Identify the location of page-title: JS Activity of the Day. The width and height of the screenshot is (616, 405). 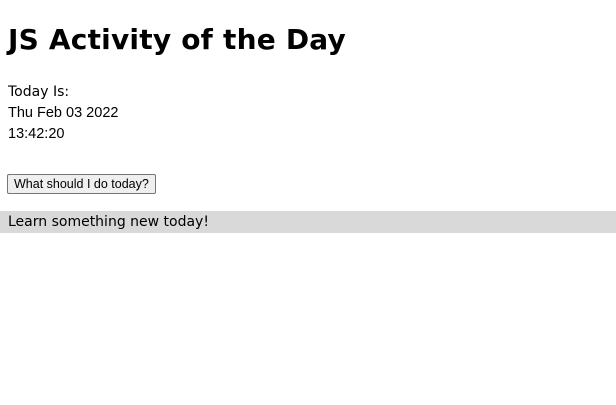
(177, 39).